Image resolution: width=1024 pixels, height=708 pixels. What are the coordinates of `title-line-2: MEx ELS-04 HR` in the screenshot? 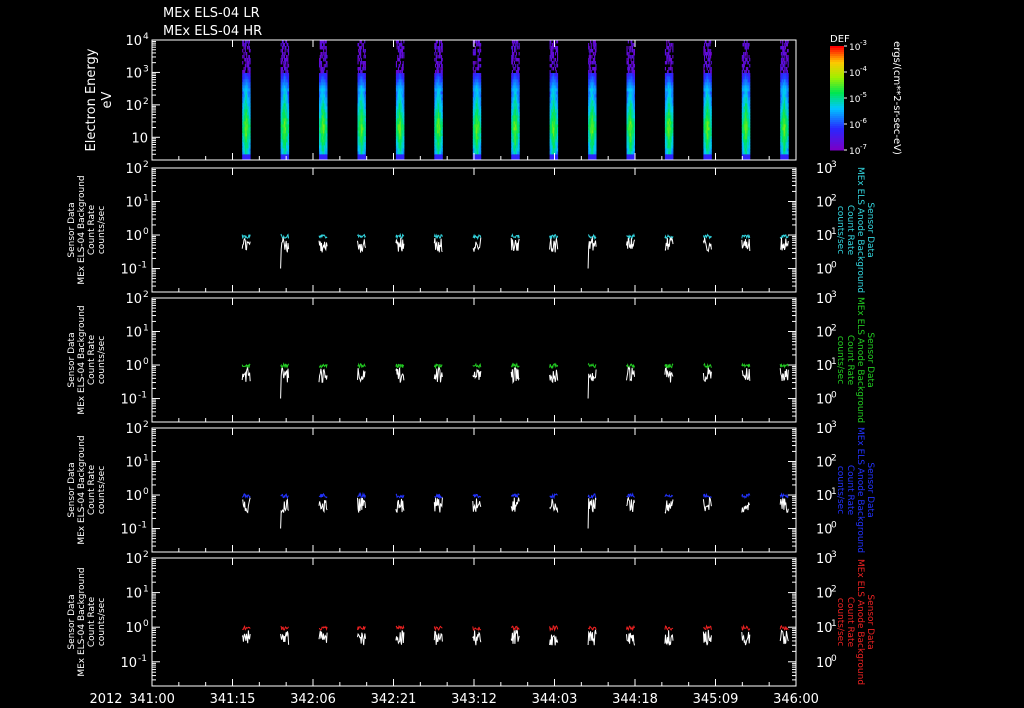 It's located at (212, 31).